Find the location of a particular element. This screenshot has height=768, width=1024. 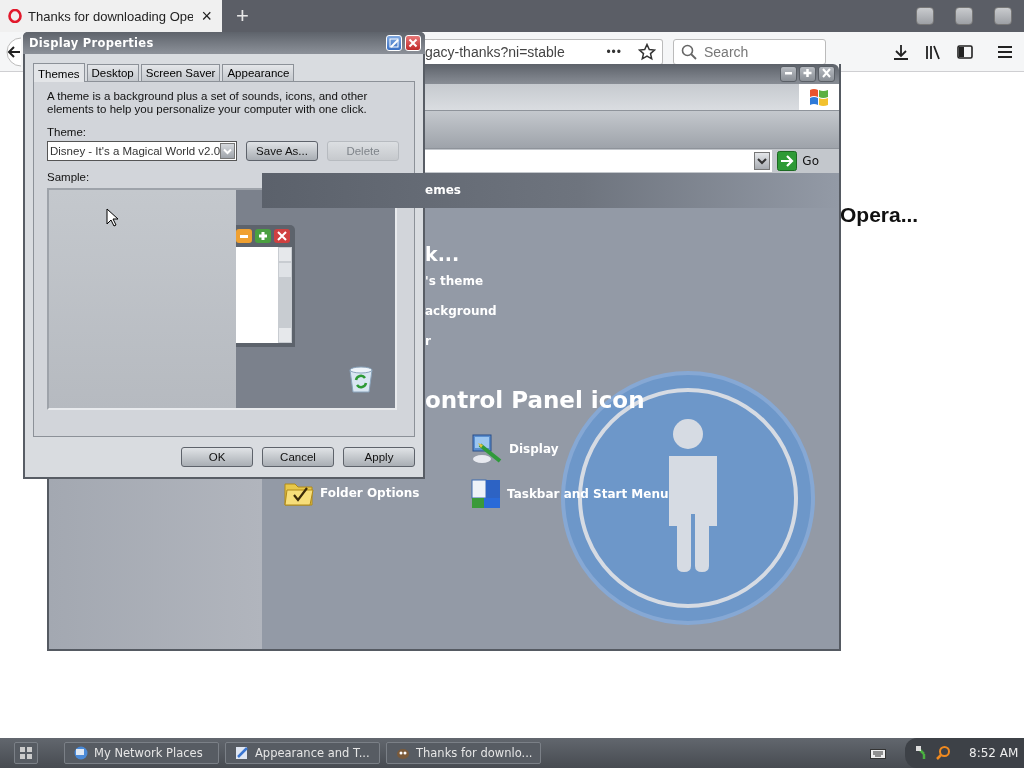

dialog-title: Display Properties is located at coordinates (92, 43).